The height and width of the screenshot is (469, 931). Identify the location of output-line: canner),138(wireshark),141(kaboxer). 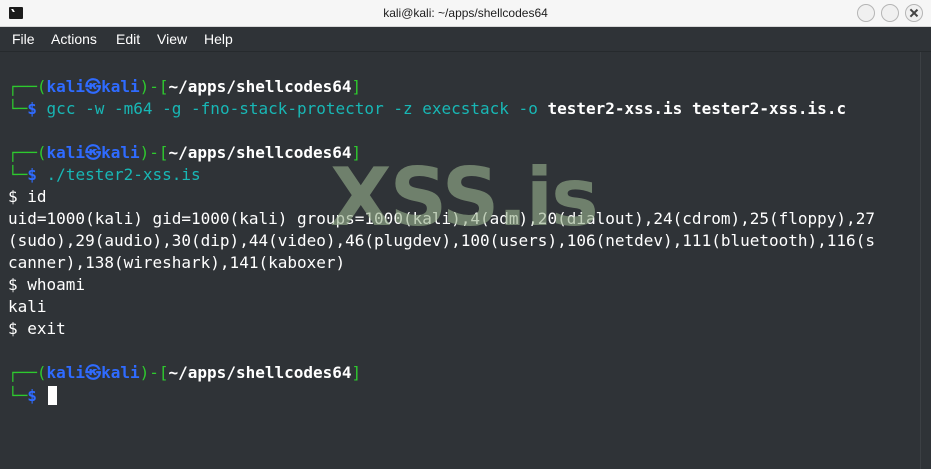
(177, 262).